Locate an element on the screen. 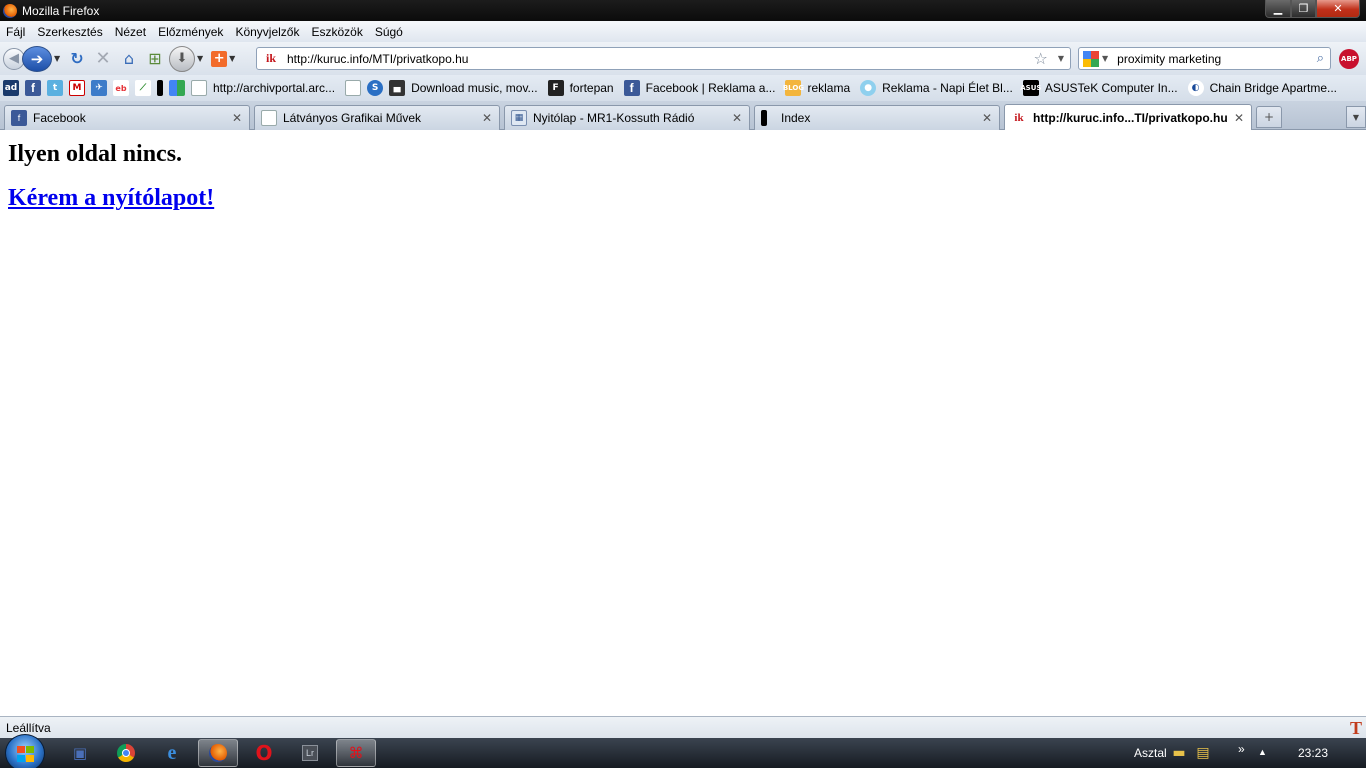  windows-logo-icon is located at coordinates (26, 754).